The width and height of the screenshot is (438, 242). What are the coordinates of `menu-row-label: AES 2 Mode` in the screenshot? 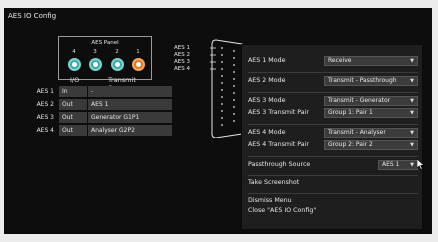 It's located at (267, 80).